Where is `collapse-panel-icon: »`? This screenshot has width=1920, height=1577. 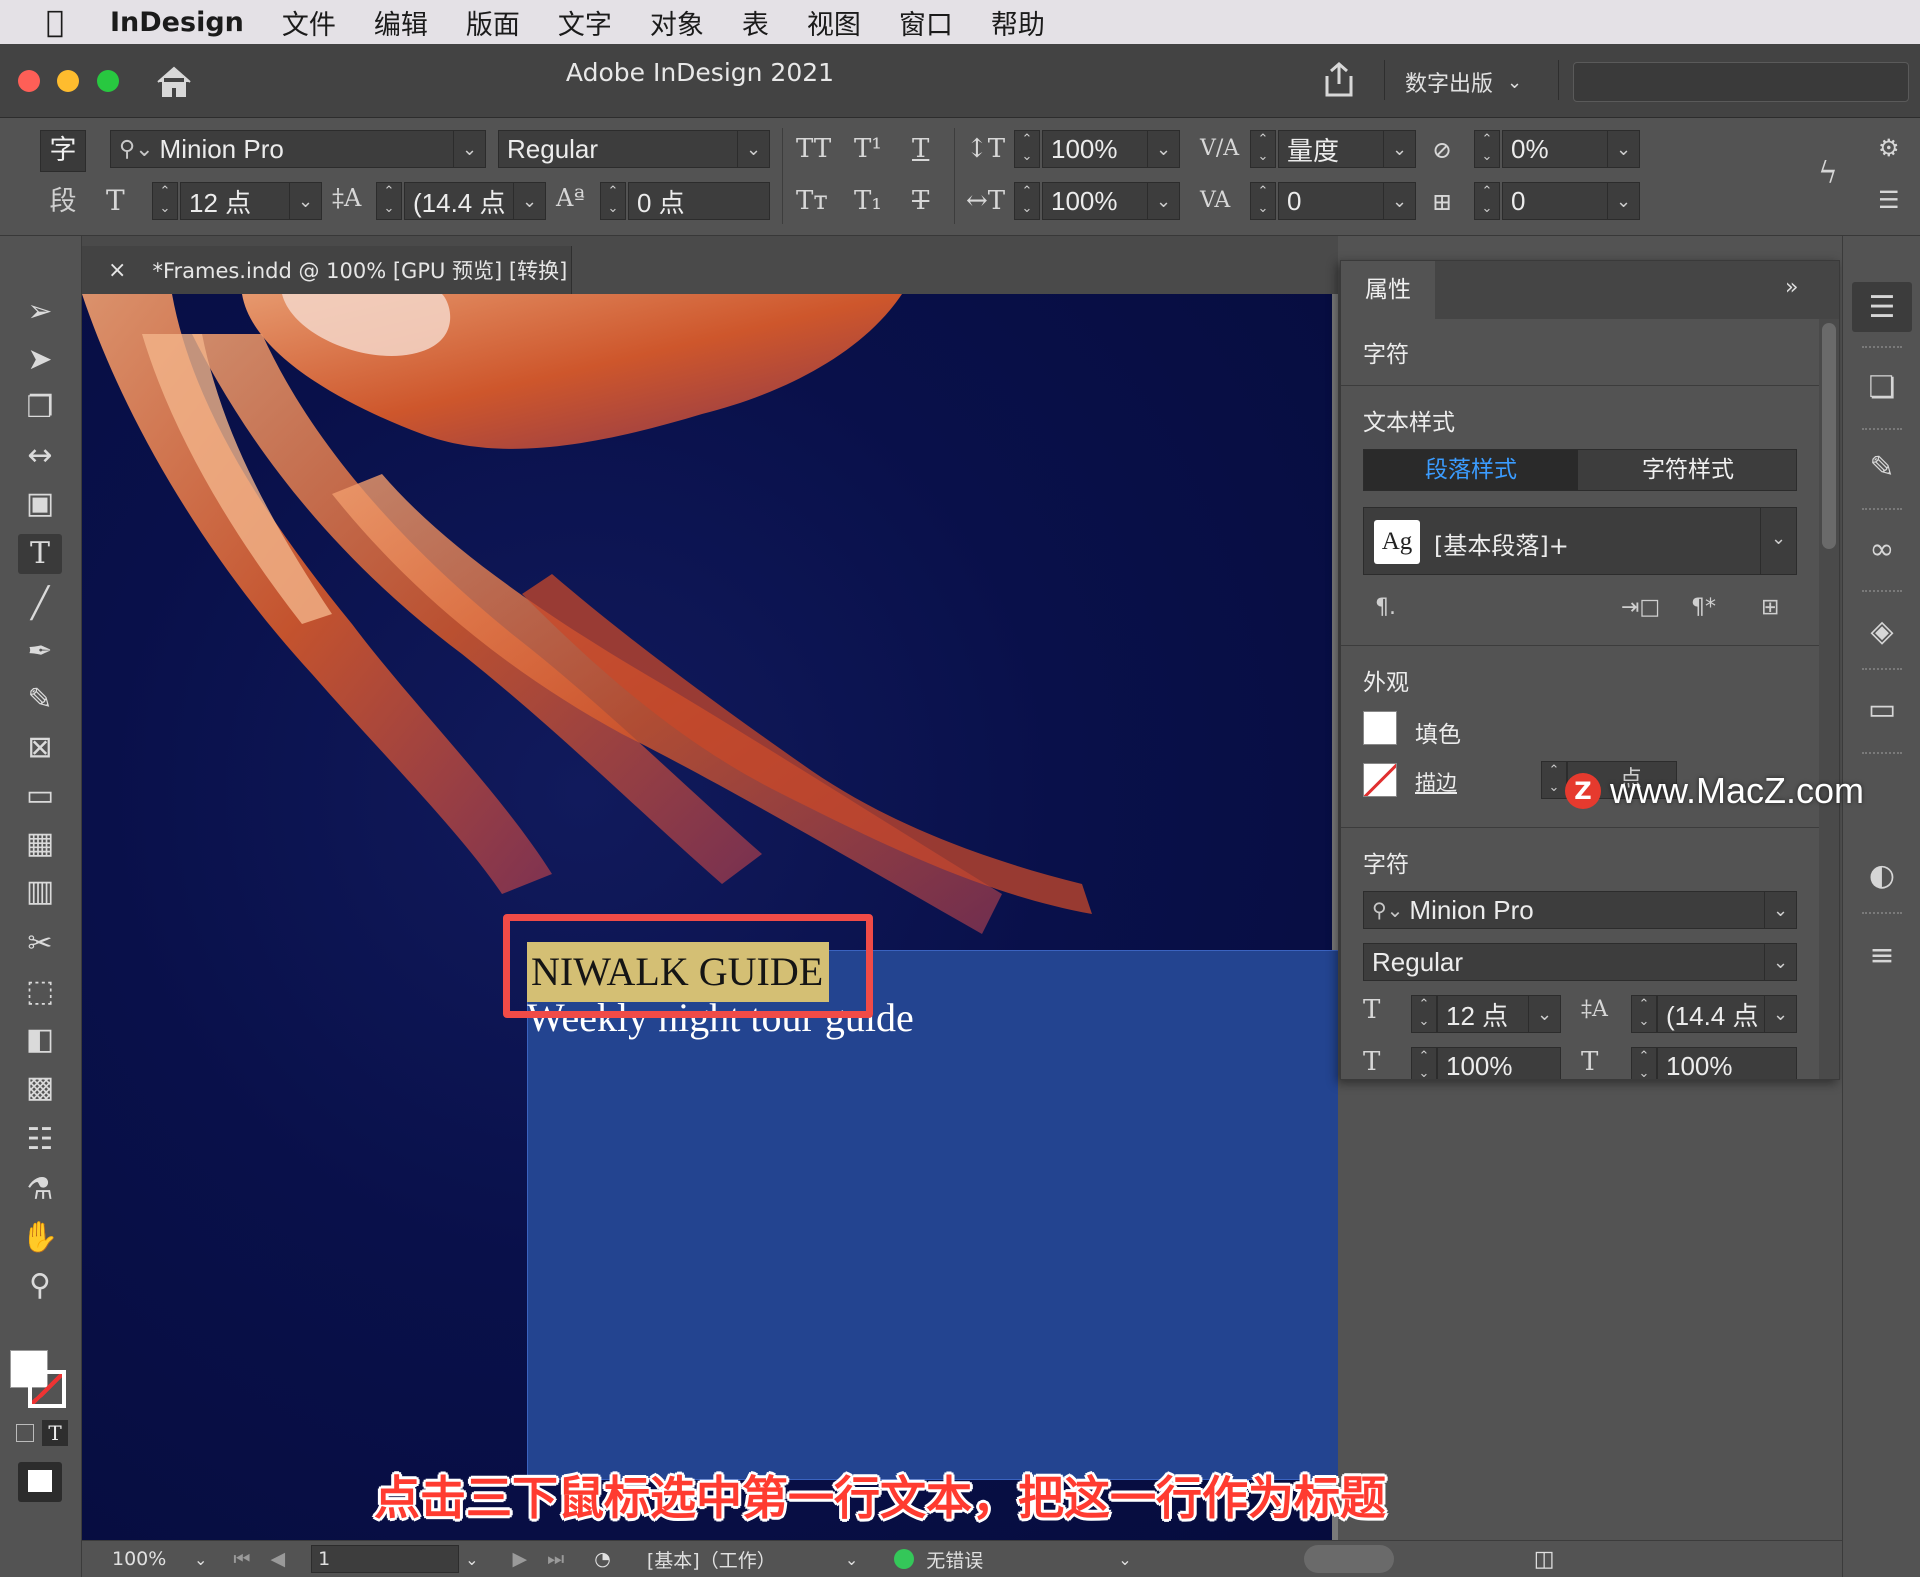
collapse-panel-icon: » is located at coordinates (1791, 287).